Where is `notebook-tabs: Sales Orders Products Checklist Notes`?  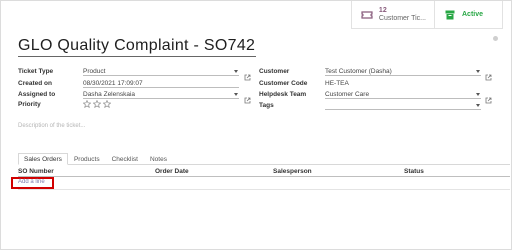 notebook-tabs: Sales Orders Products Checklist Notes is located at coordinates (264, 159).